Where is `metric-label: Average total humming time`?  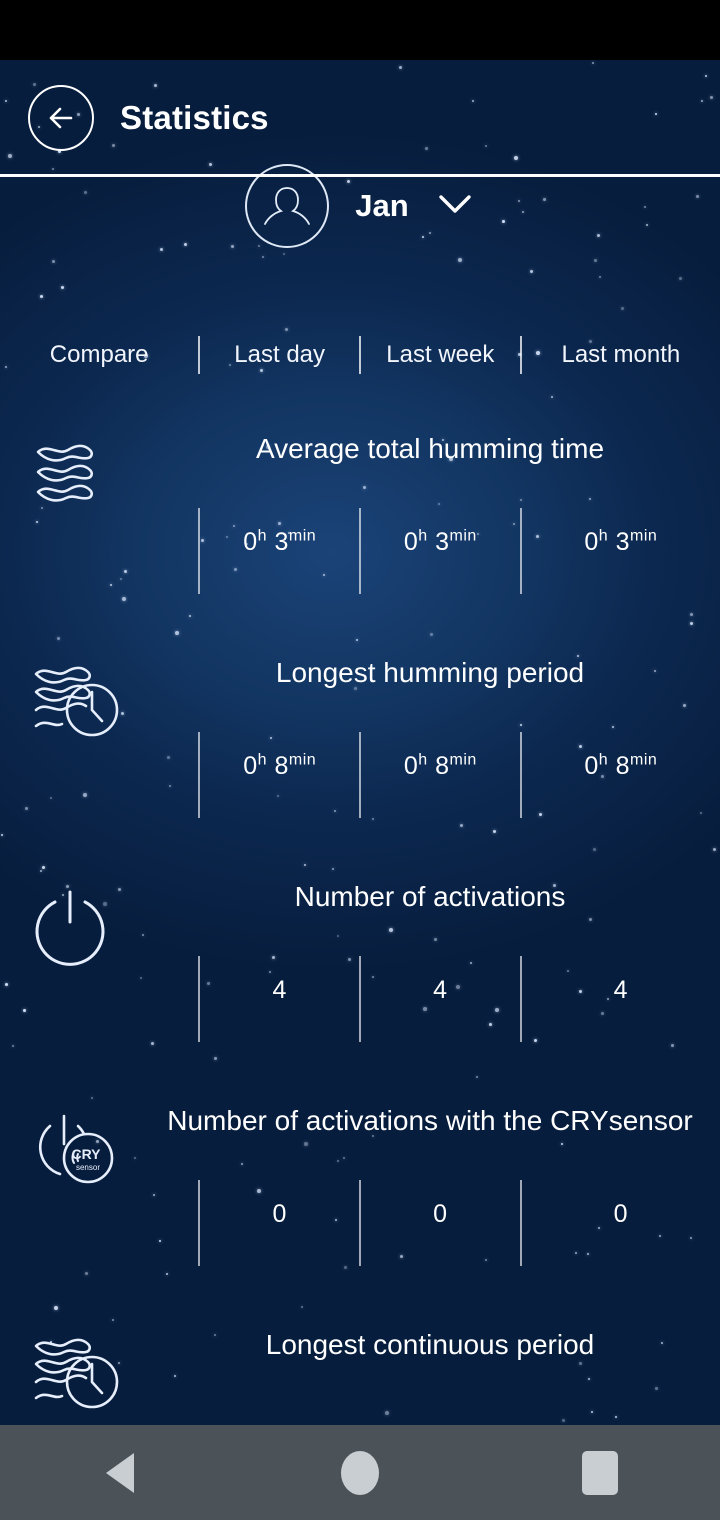
metric-label: Average total humming time is located at coordinates (430, 448).